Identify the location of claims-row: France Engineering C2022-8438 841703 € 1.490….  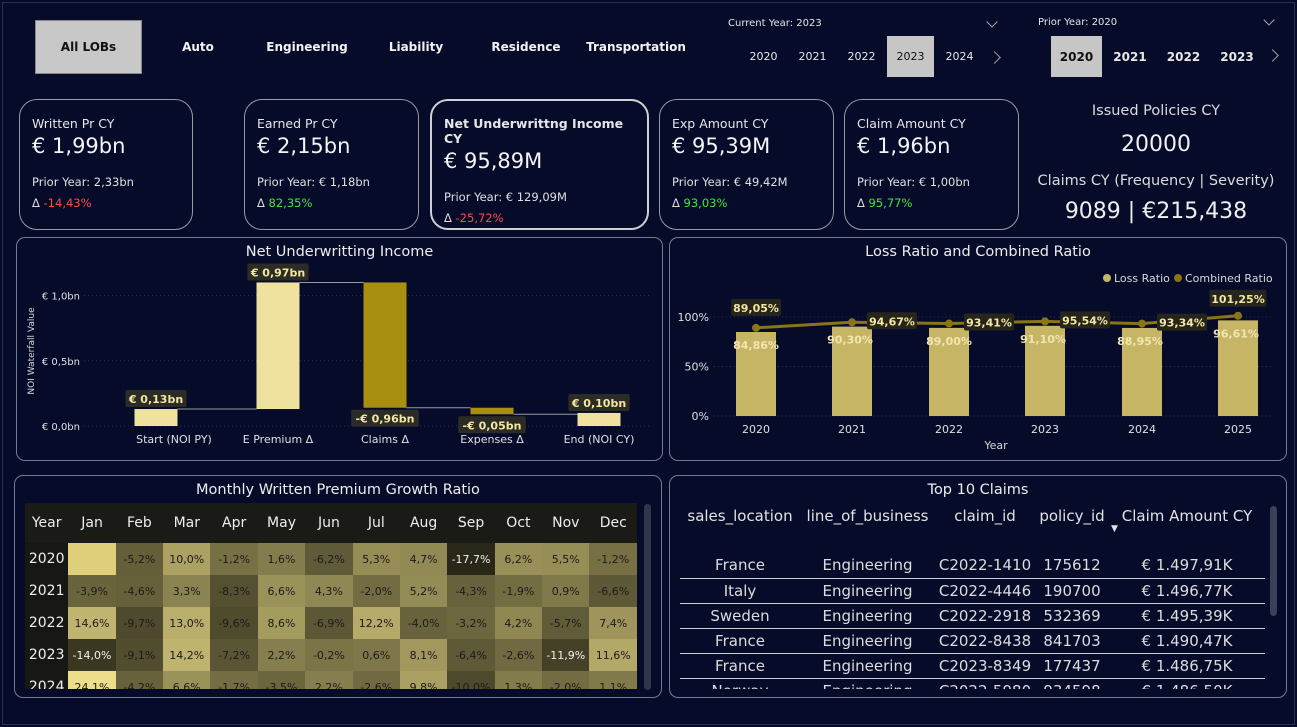
(972, 641).